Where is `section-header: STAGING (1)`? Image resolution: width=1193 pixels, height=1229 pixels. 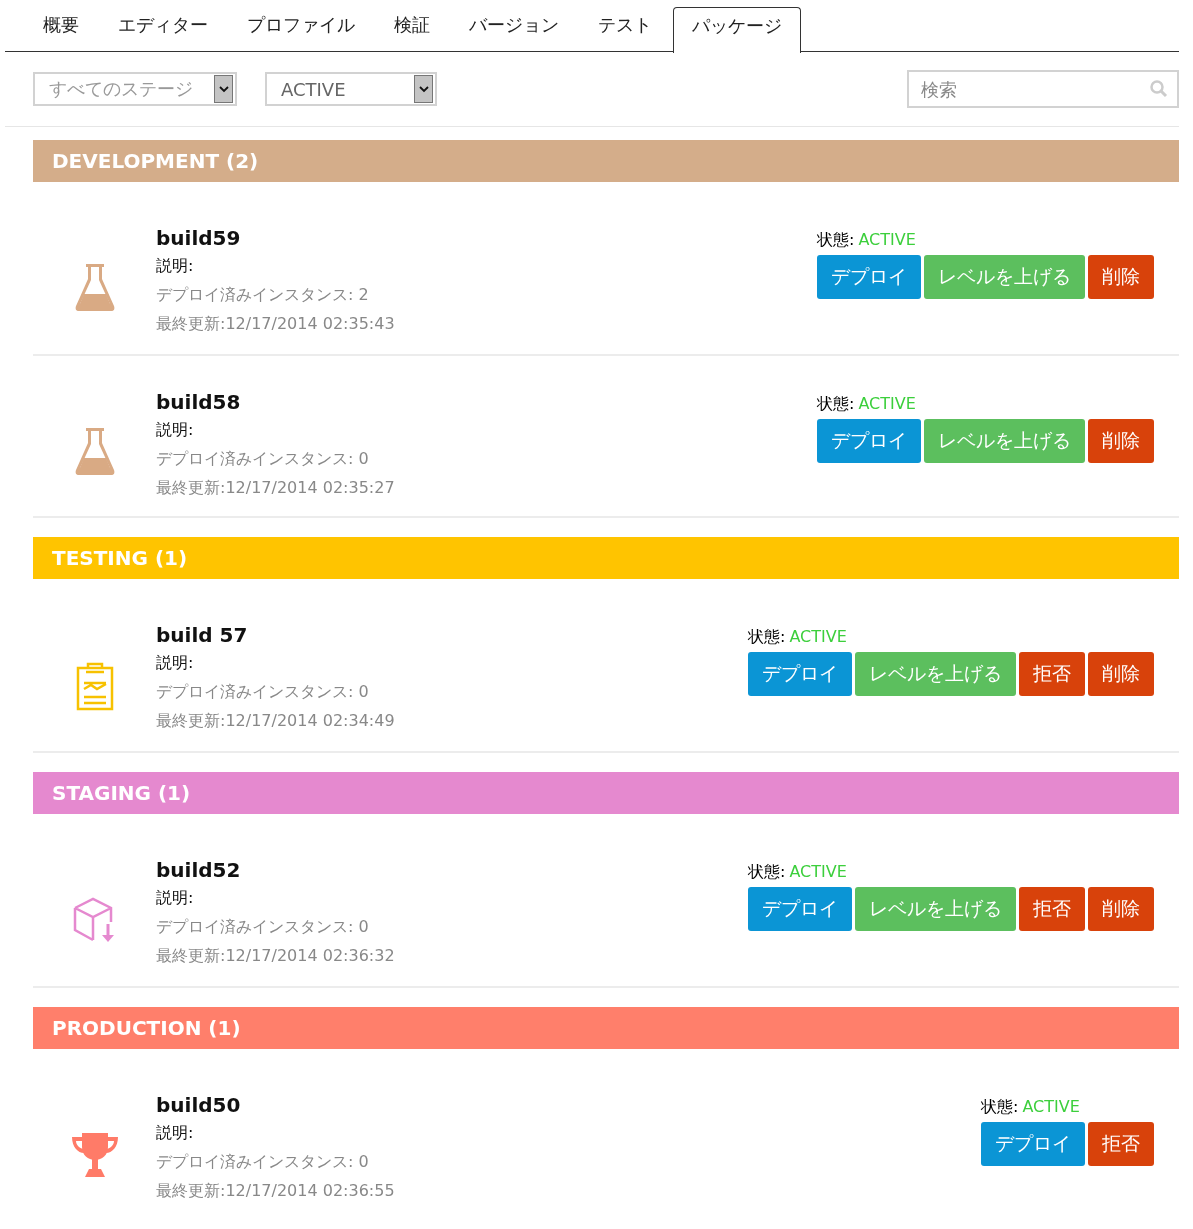
section-header: STAGING (1) is located at coordinates (606, 793).